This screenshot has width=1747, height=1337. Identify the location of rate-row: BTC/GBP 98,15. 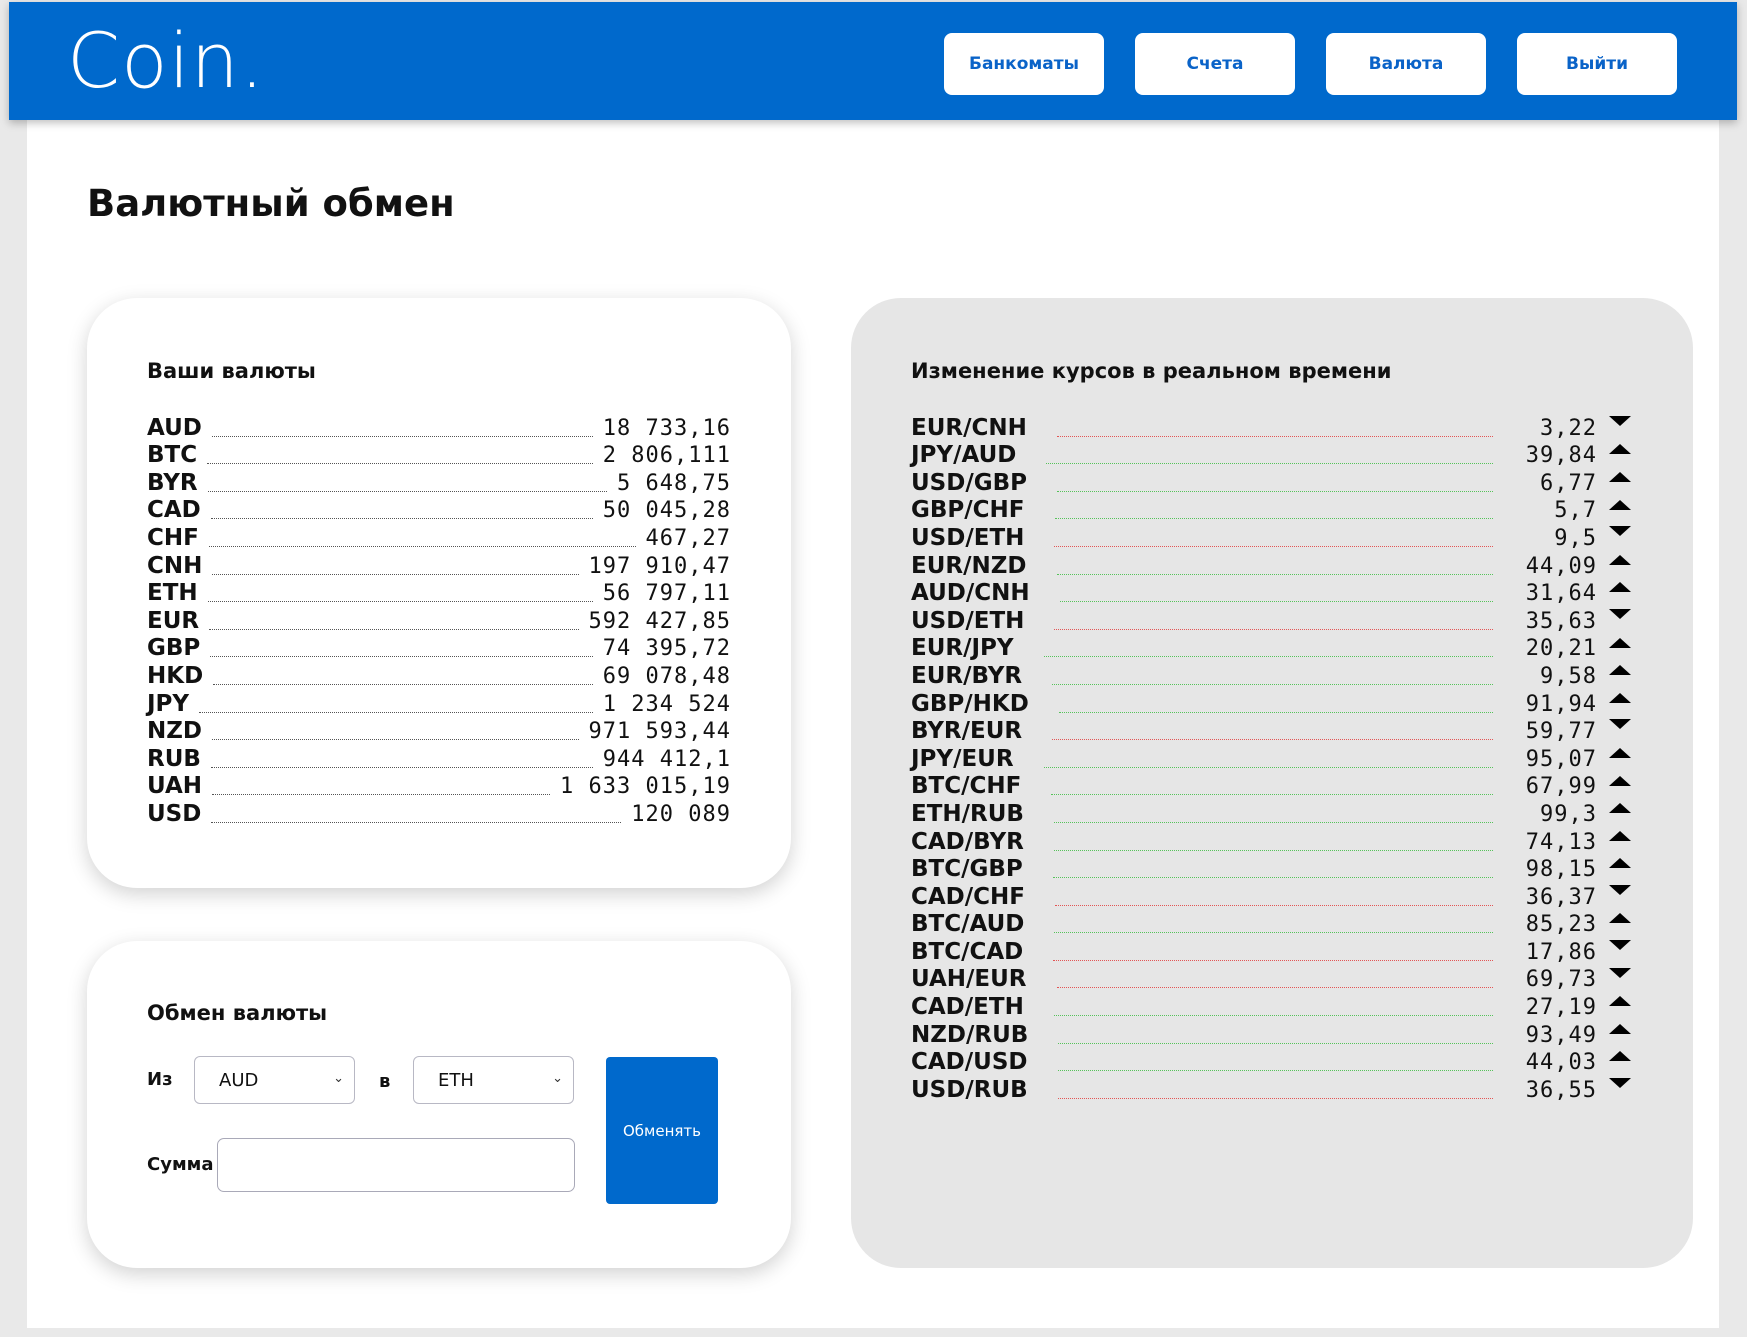
(1271, 870).